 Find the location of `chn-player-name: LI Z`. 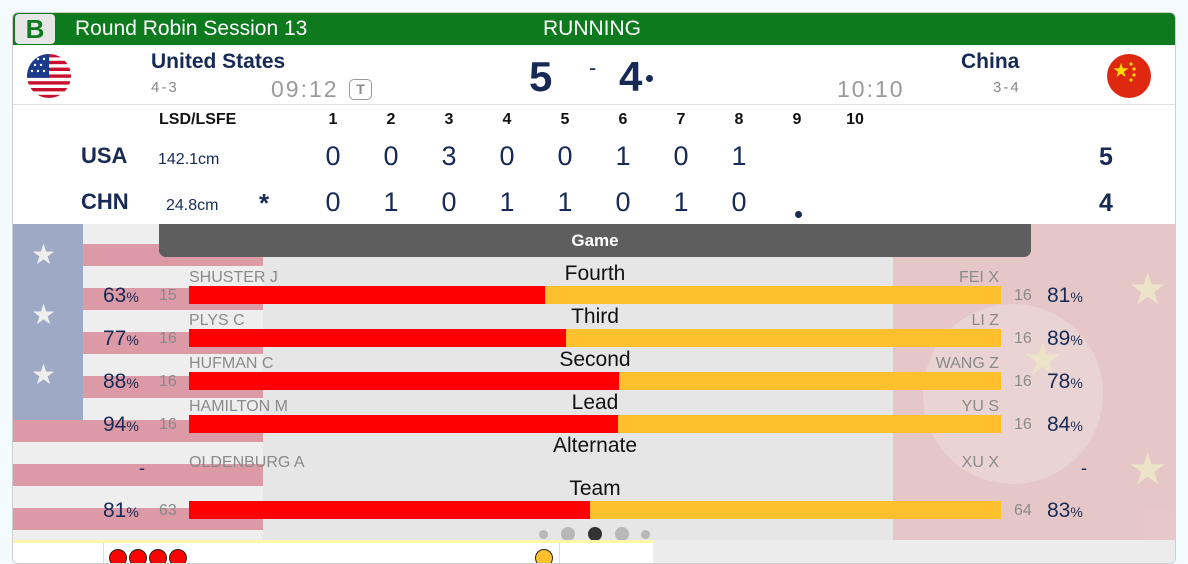

chn-player-name: LI Z is located at coordinates (985, 320).